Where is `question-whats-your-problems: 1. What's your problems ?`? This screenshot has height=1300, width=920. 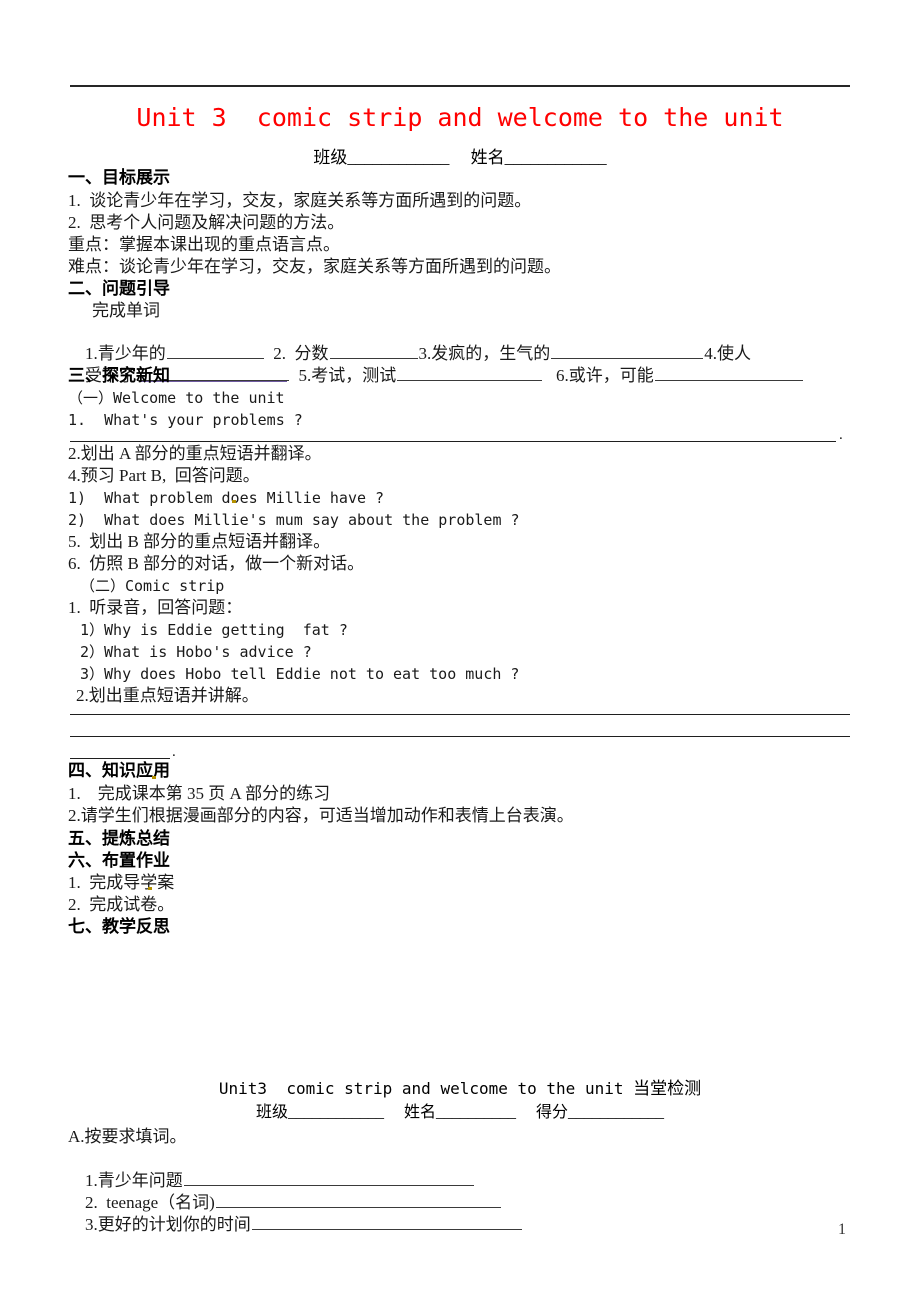
question-whats-your-problems: 1. What's your problems ? is located at coordinates (185, 420).